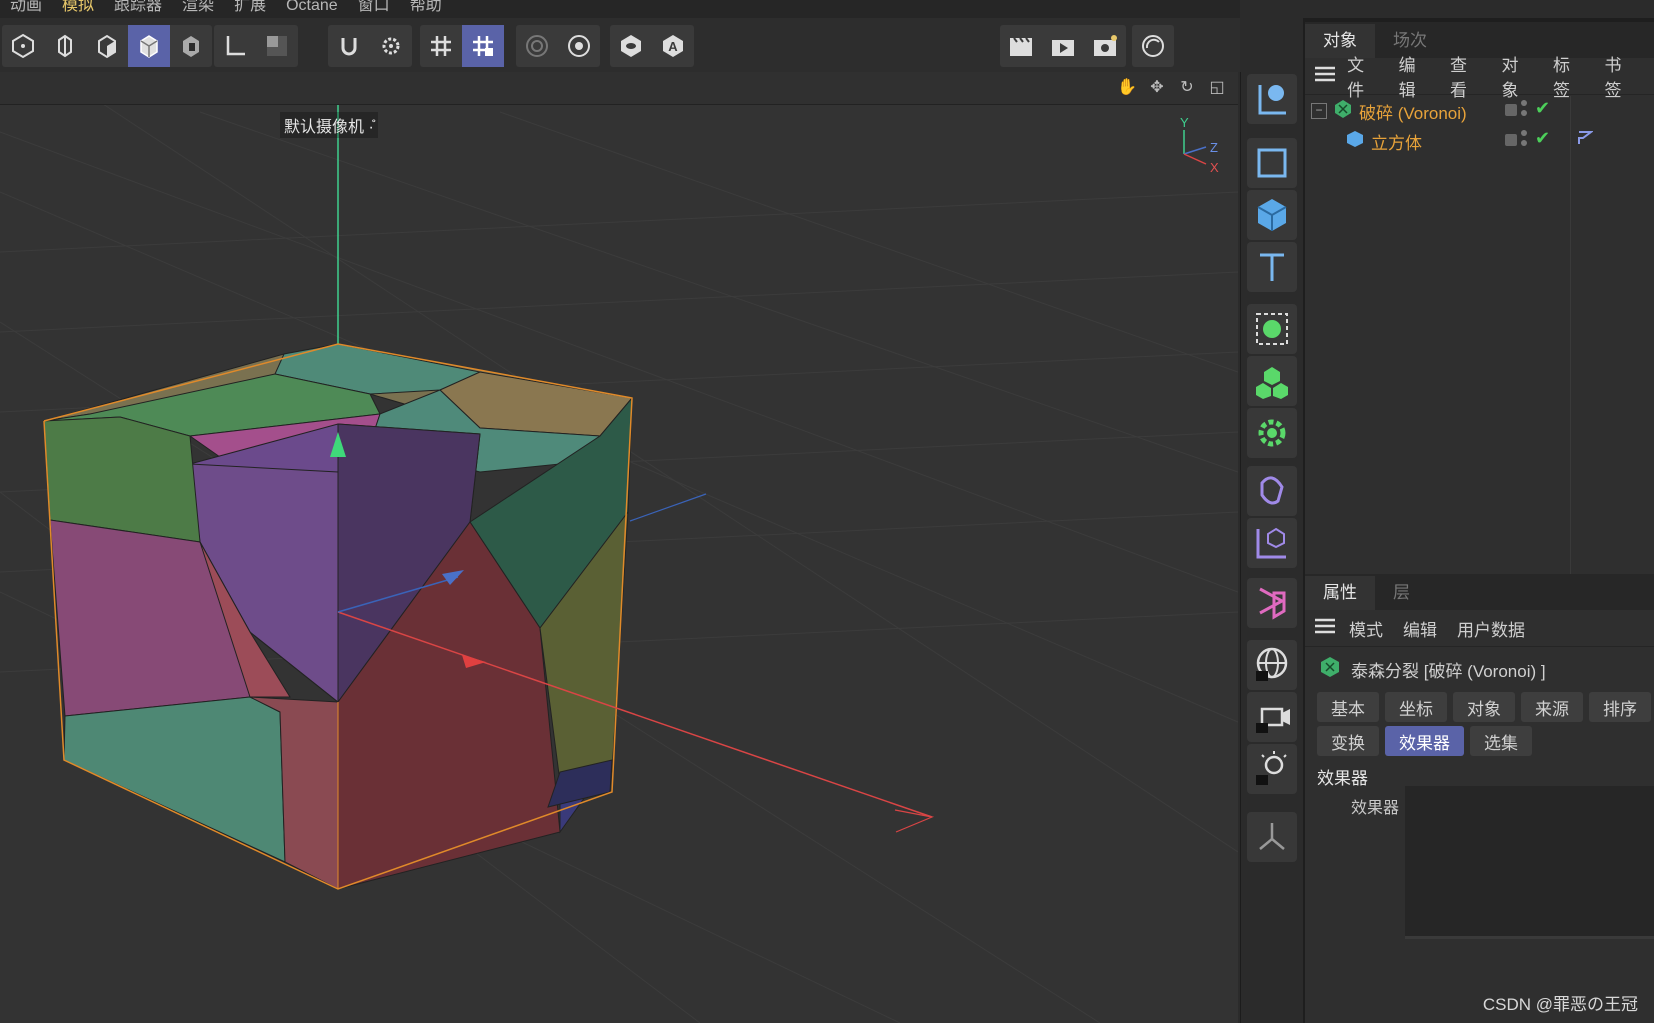 Image resolution: width=1654 pixels, height=1023 pixels. What do you see at coordinates (1560, 1004) in the screenshot?
I see `watermark: CSDN @罪恶の王冠` at bounding box center [1560, 1004].